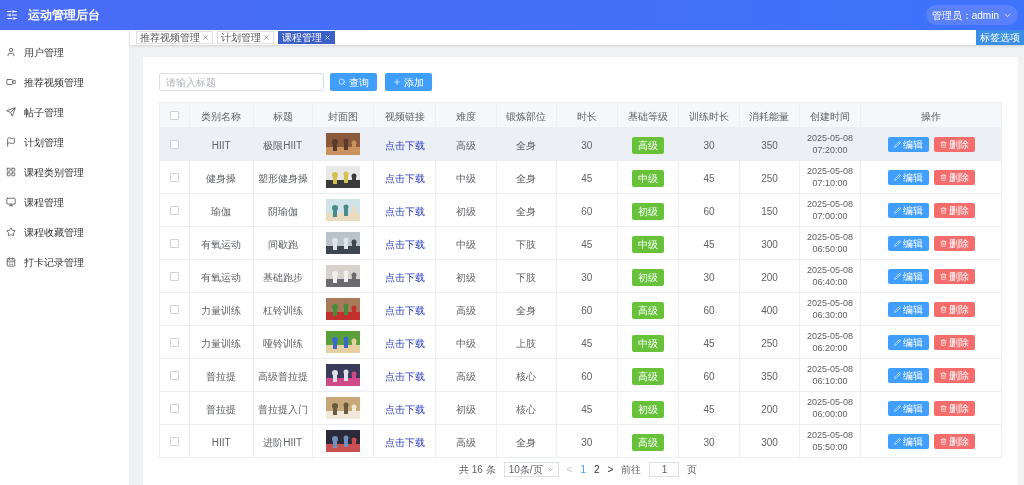 This screenshot has width=1024, height=485. Describe the element at coordinates (610, 469) in the screenshot. I see `next-page-button: >` at that location.